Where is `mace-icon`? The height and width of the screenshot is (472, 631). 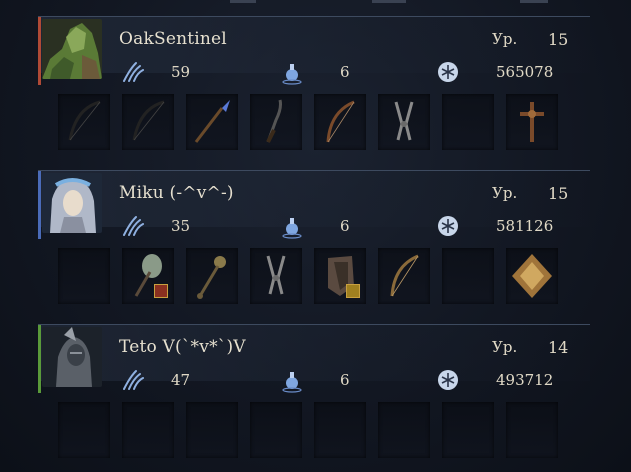 mace-icon is located at coordinates (211, 277).